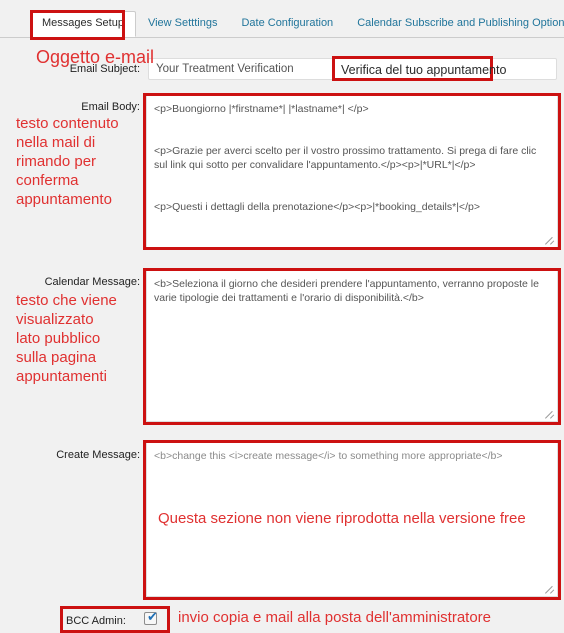 This screenshot has height=633, width=564. Describe the element at coordinates (104, 69) in the screenshot. I see `email-subject-label: Email Subject:` at that location.